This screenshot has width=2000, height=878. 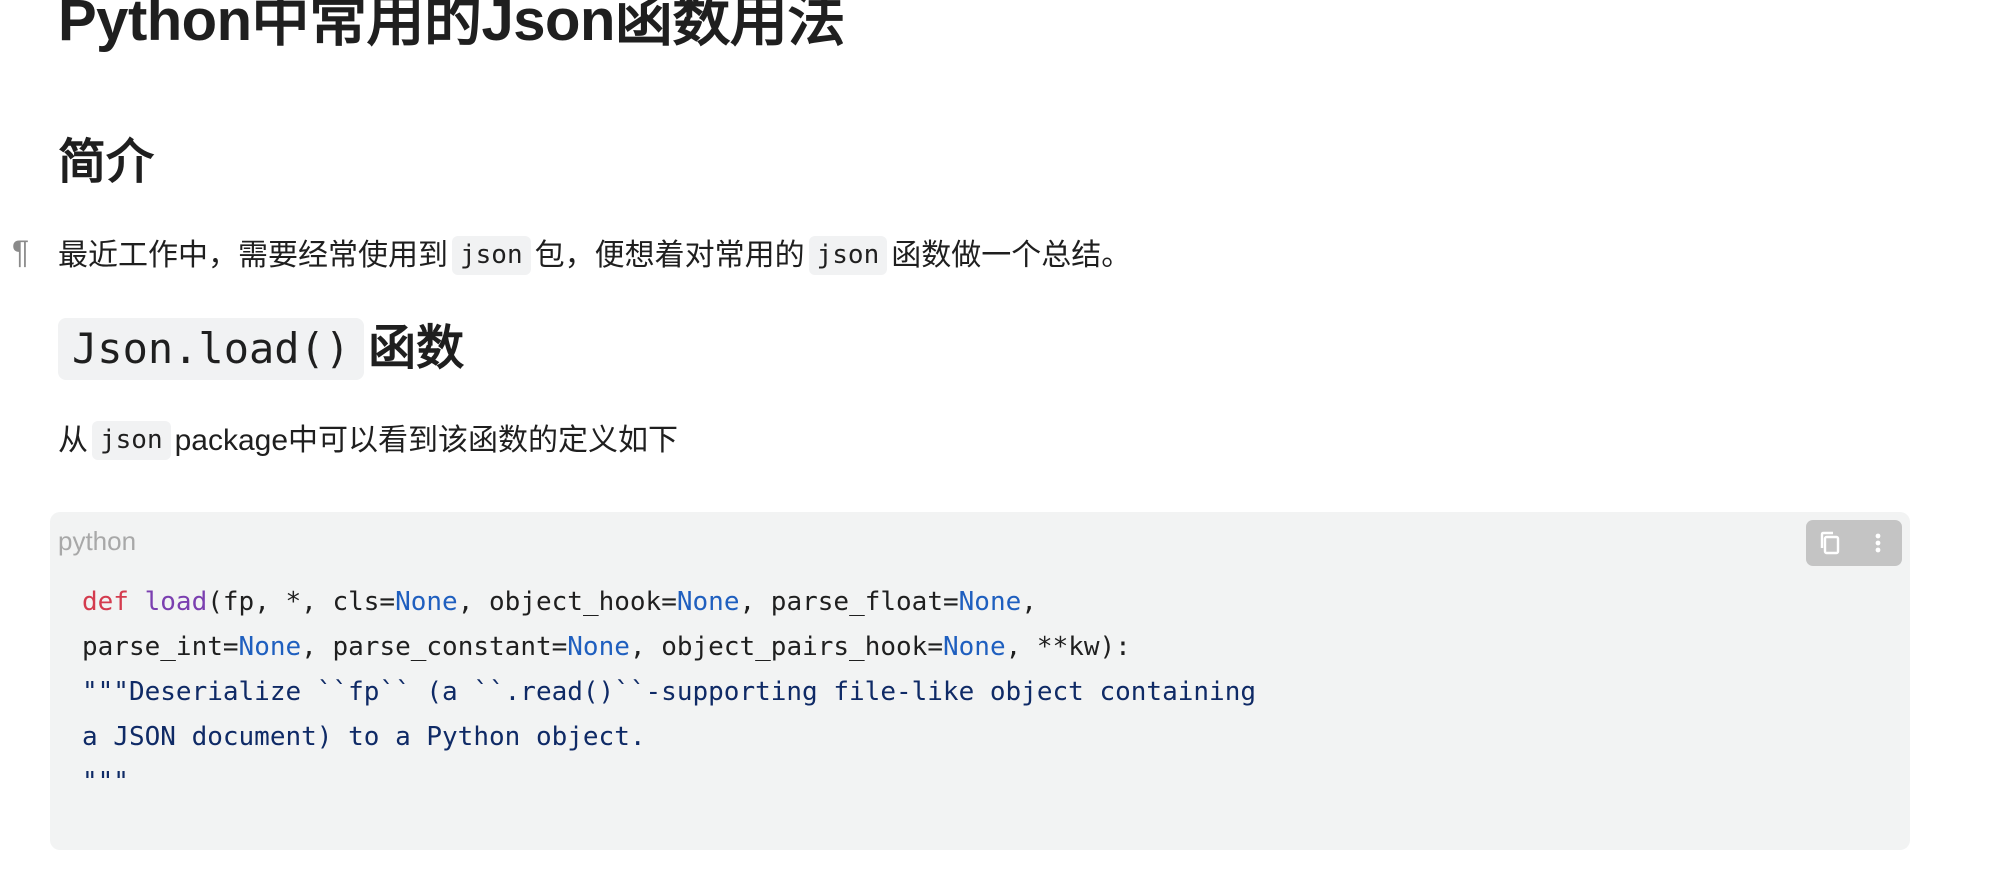 I want to click on token-keyword: def, so click(x=105, y=602).